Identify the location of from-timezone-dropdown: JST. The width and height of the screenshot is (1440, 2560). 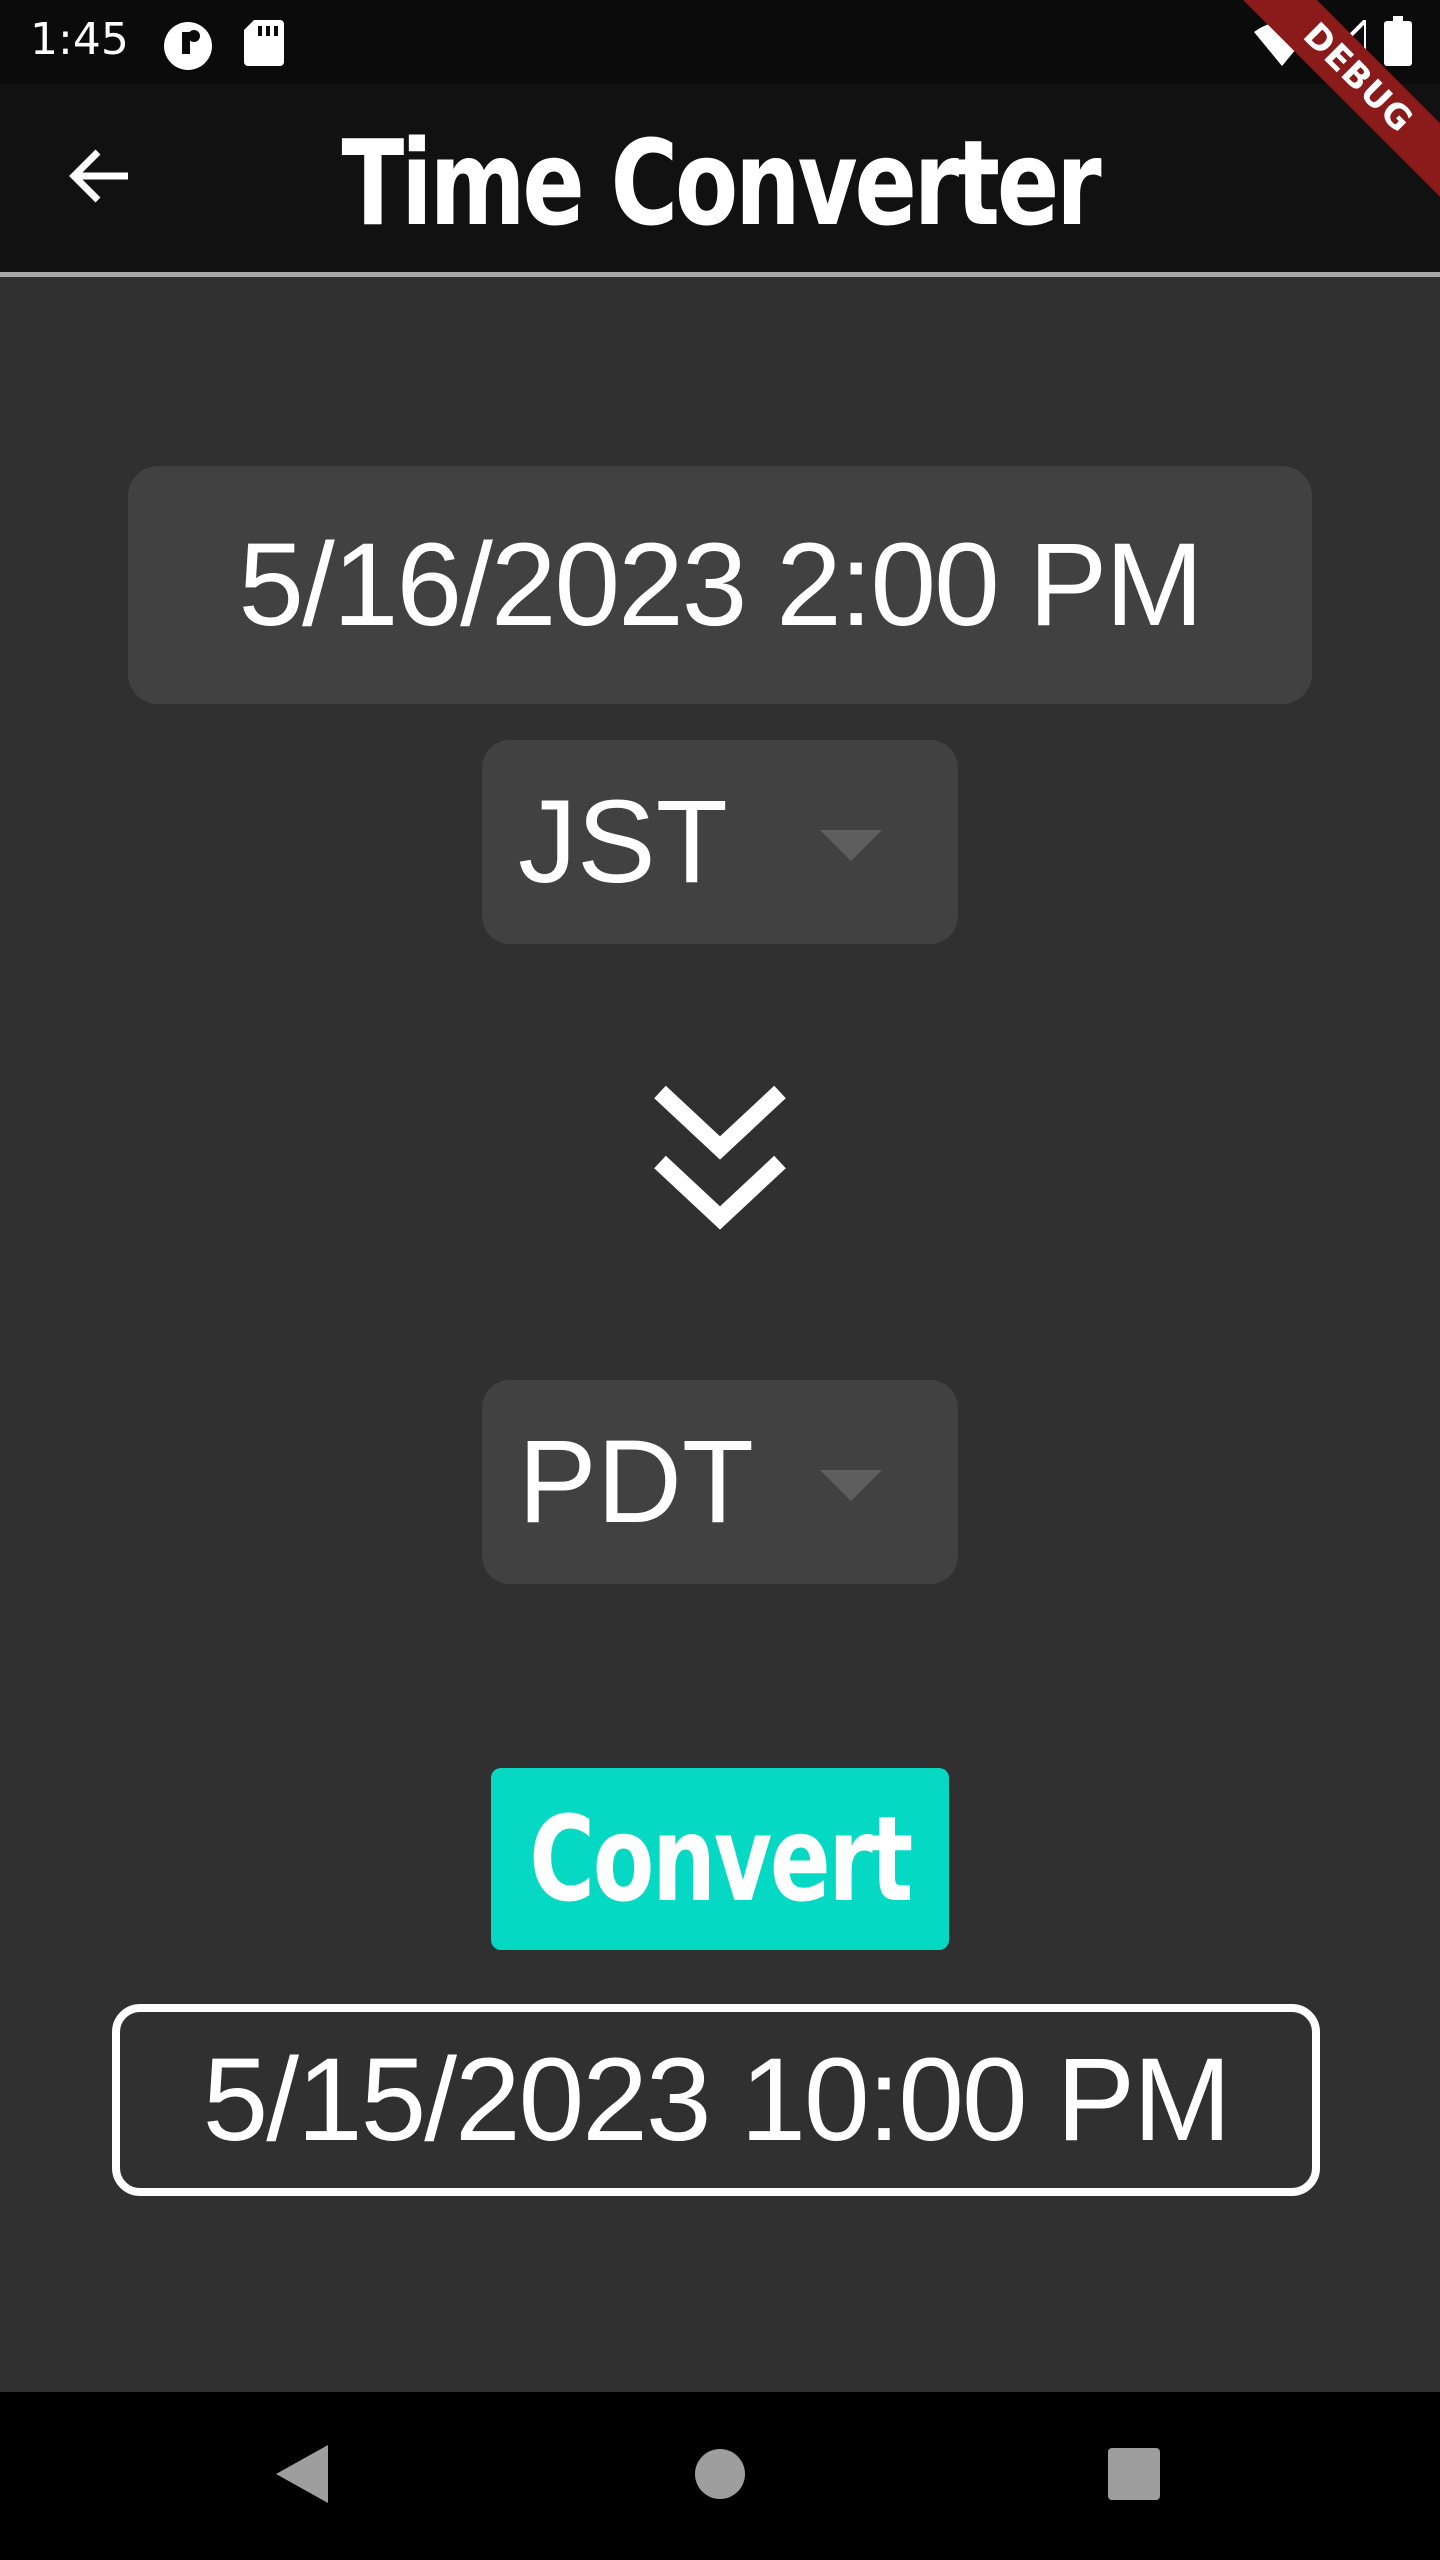
(720, 842).